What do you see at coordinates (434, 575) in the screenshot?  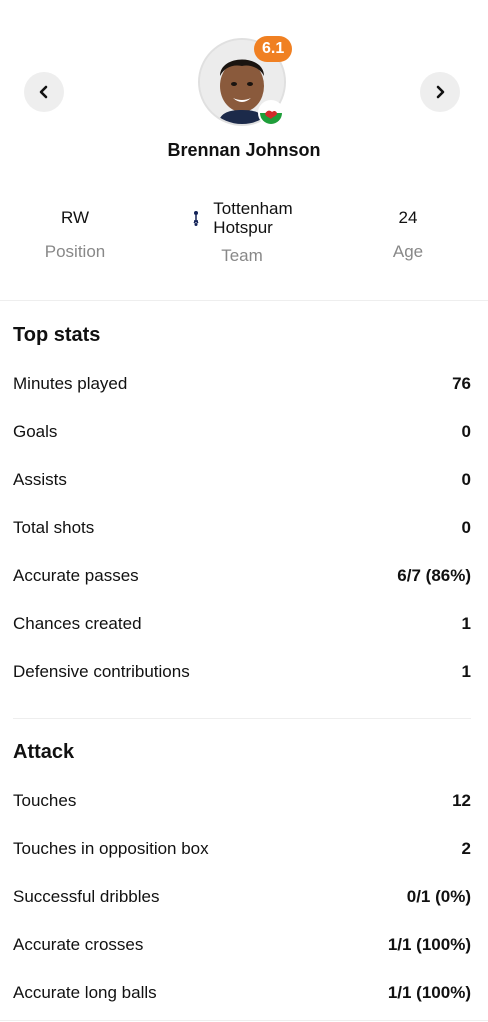 I see `stat-value: 6/7 (86%)` at bounding box center [434, 575].